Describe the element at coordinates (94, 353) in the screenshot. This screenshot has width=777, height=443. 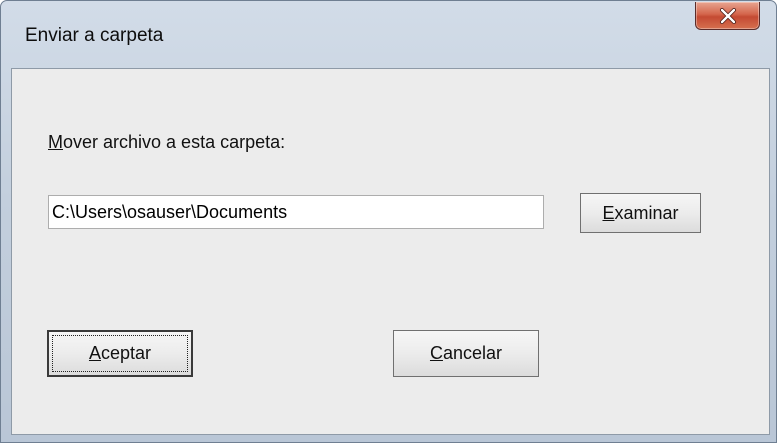
I see `accept-accelerator: A` at that location.